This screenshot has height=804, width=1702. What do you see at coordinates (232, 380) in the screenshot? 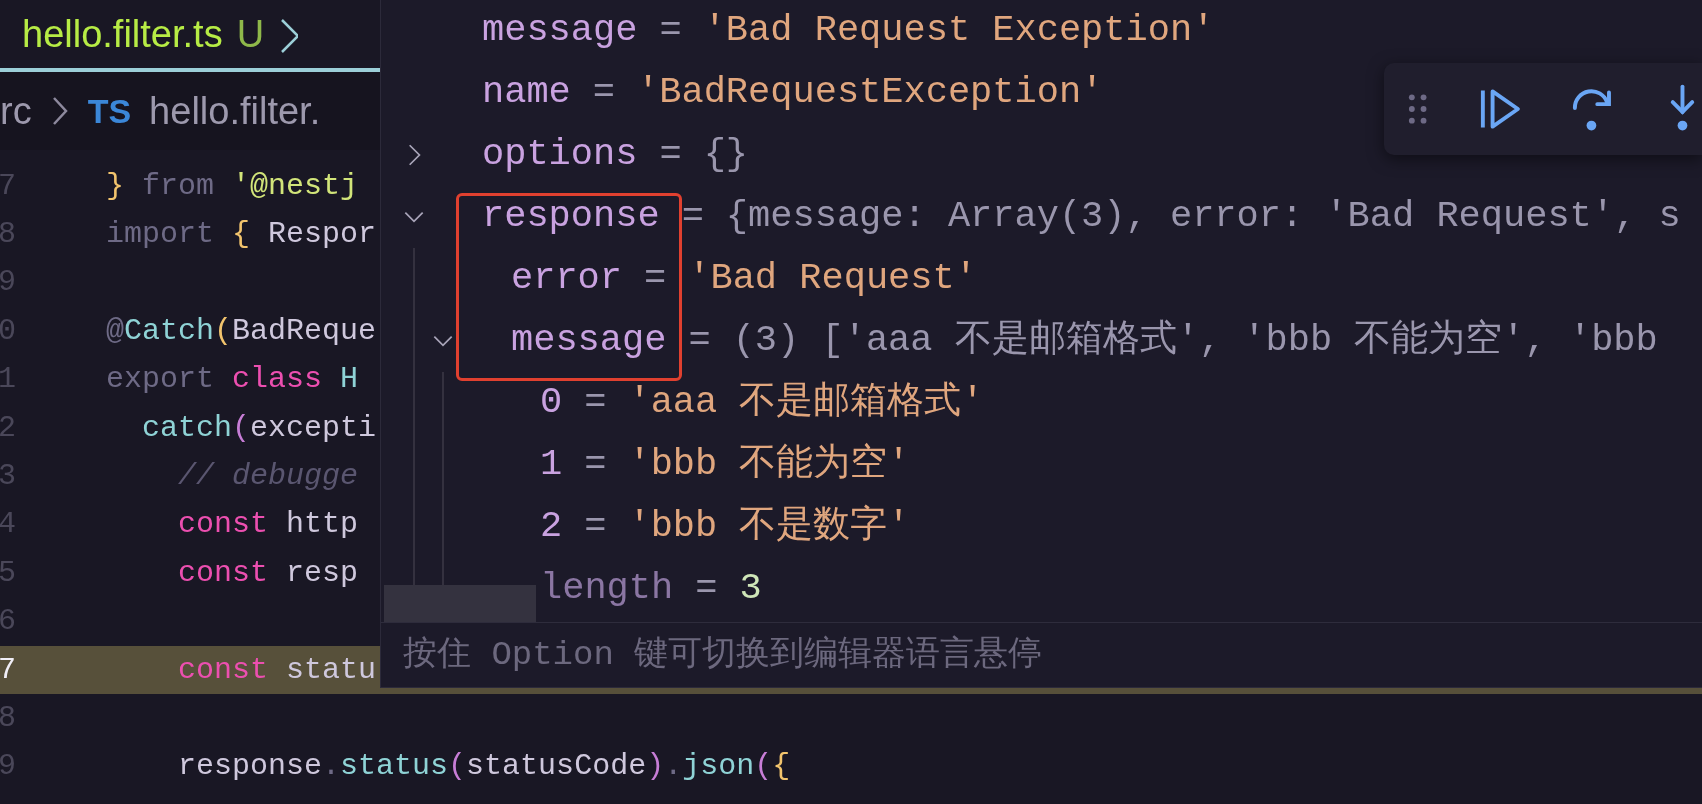
I see `code-line: export class H` at bounding box center [232, 380].